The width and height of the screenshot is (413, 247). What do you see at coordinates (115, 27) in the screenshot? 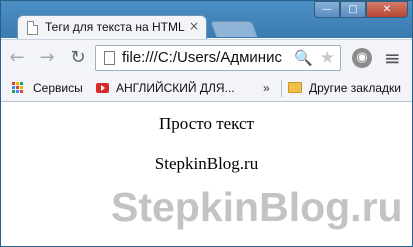
I see `tab-title: Теги для текста на HTML` at bounding box center [115, 27].